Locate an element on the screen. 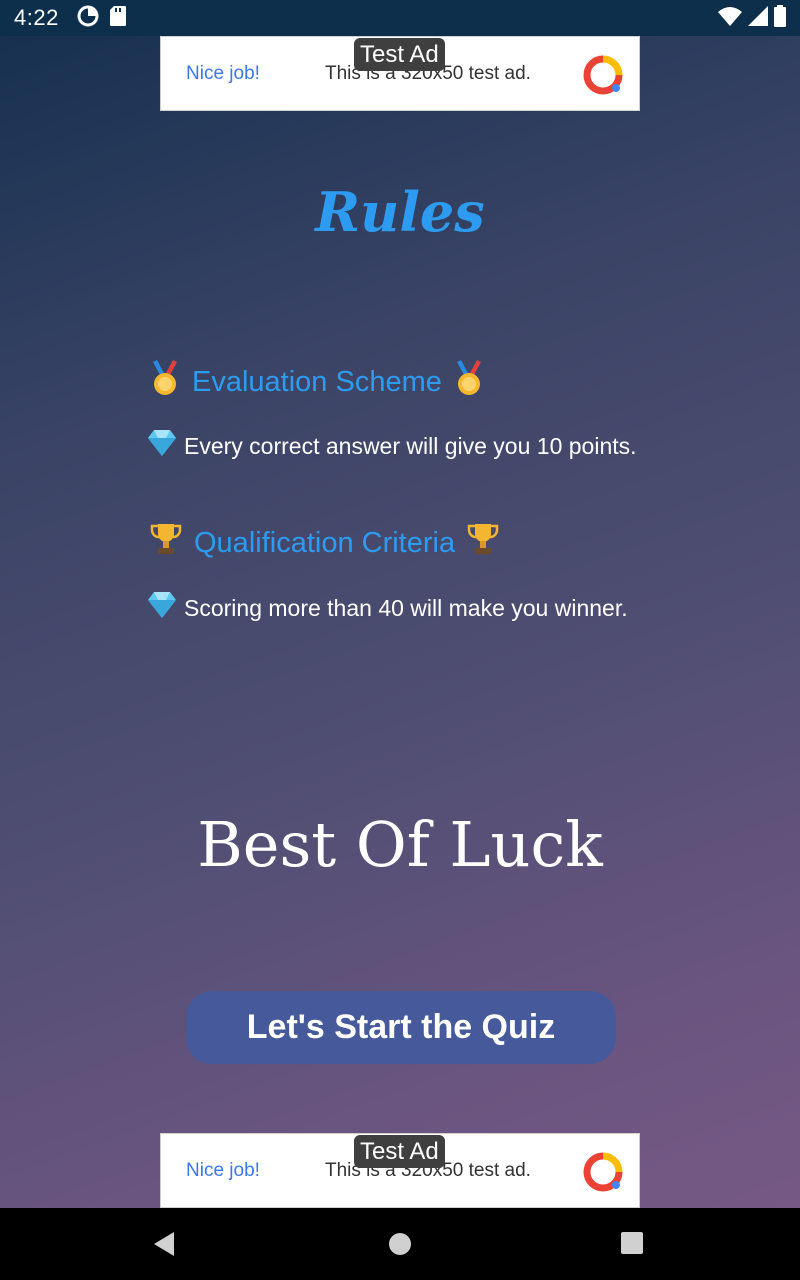 The image size is (800, 1280). navigation-bar is located at coordinates (400, 1244).